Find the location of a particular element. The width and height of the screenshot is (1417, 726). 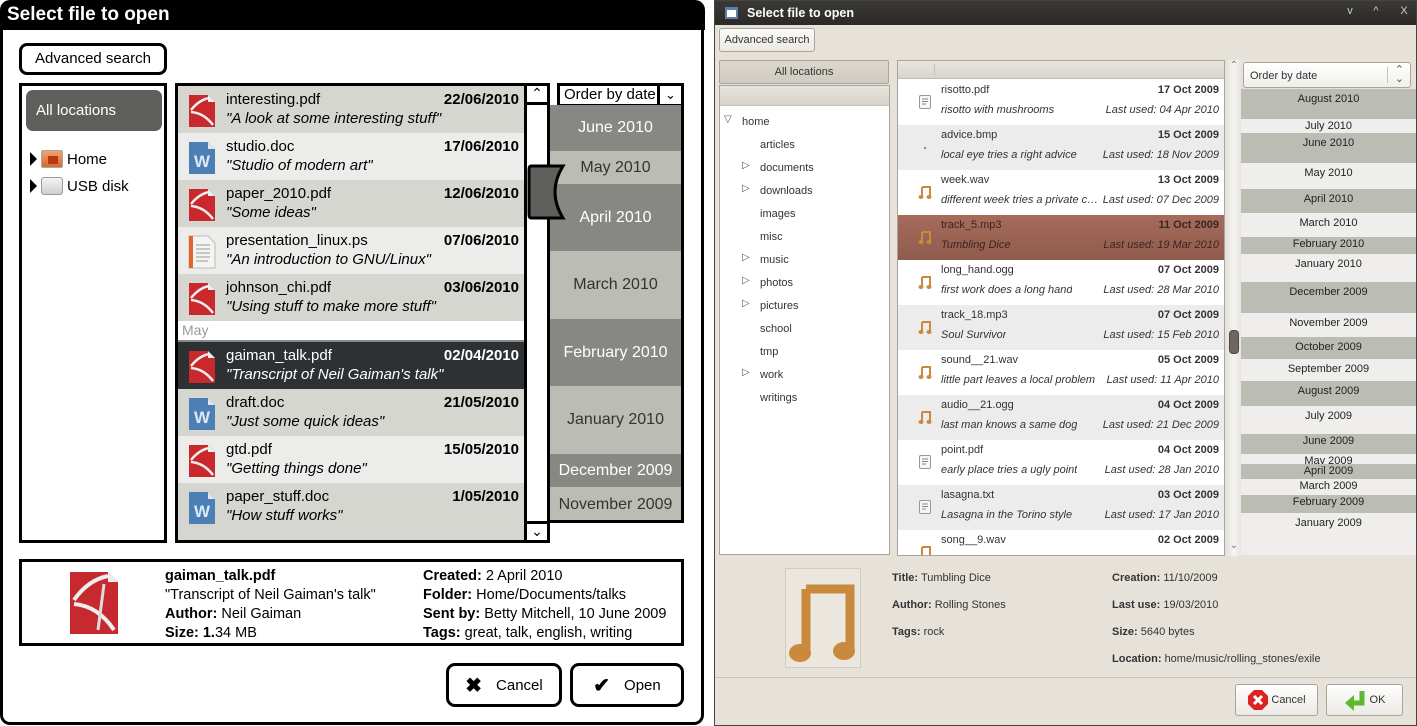

folder-home: home is located at coordinates (756, 122).